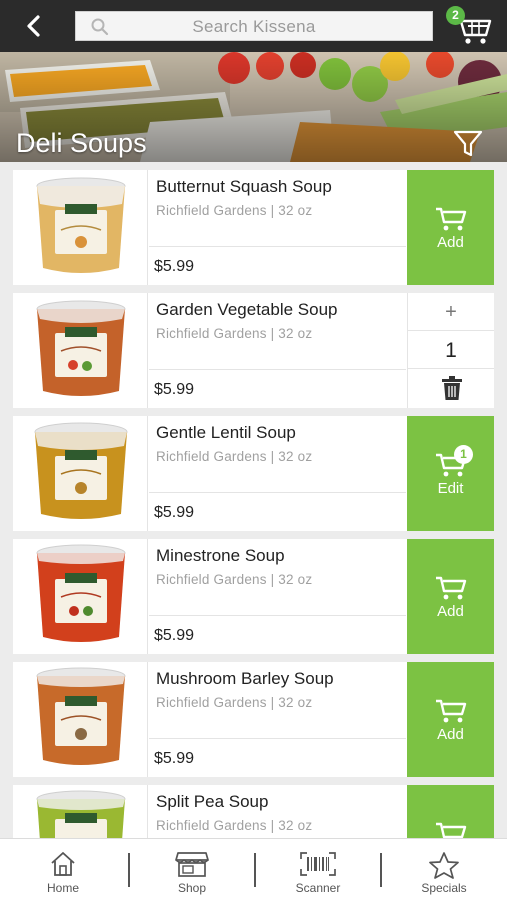  I want to click on quantity-value: 1, so click(451, 350).